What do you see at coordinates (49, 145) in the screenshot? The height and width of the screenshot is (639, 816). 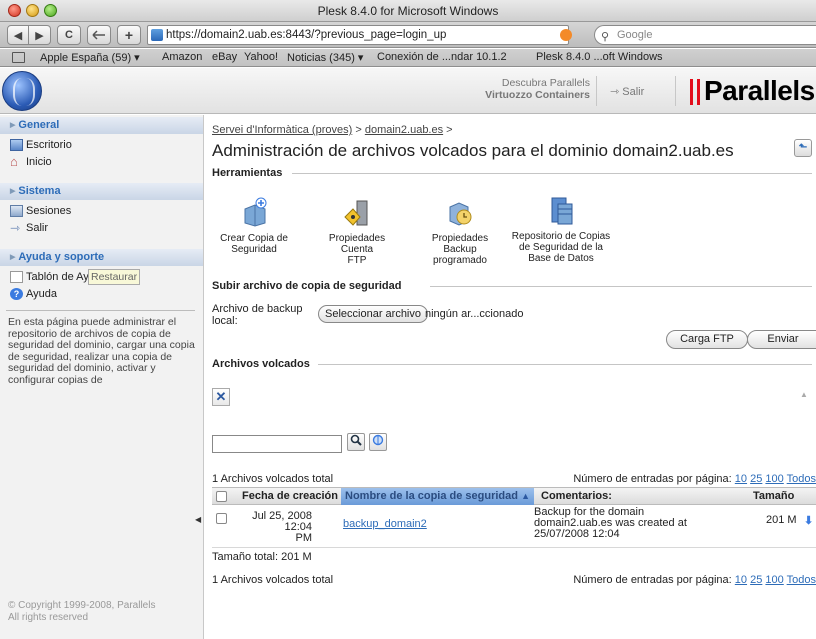 I see `sidebar-item-label: Escritorio` at bounding box center [49, 145].